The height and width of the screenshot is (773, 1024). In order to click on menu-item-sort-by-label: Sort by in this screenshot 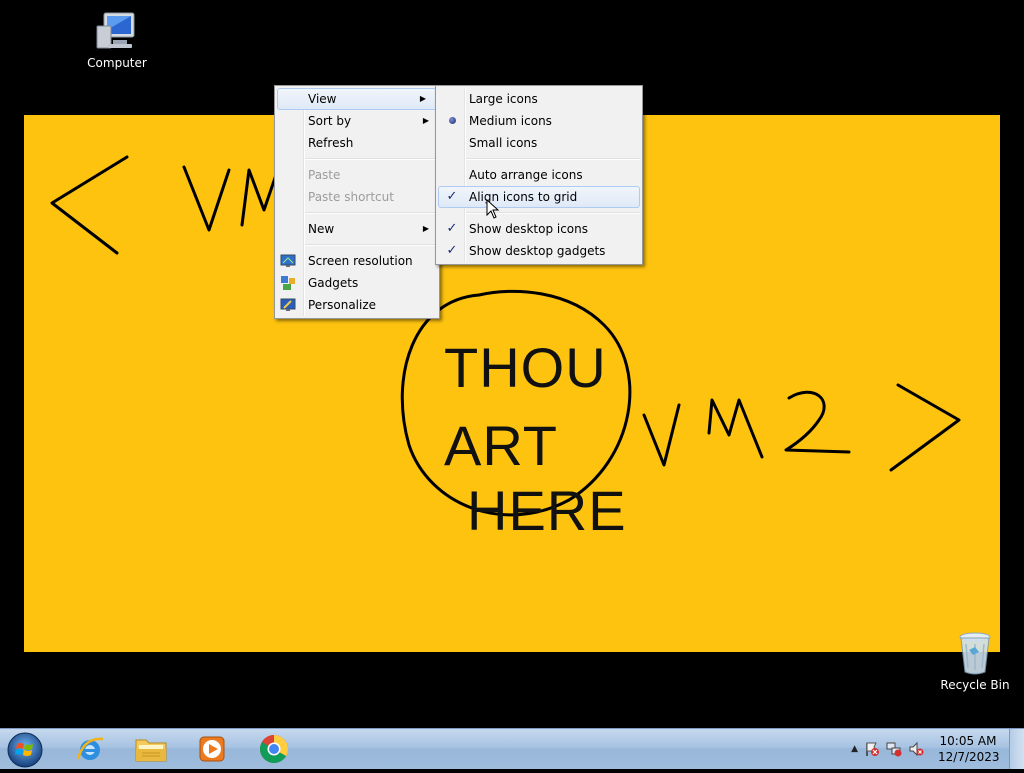, I will do `click(330, 121)`.